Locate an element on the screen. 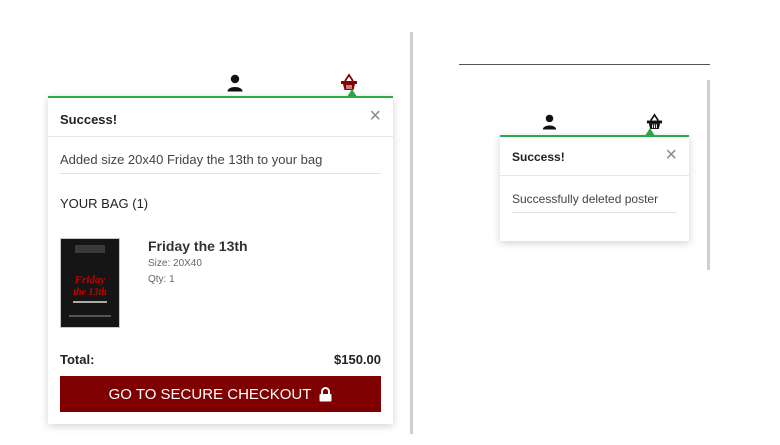  poster-thumbnail: Friday the 13th is located at coordinates (90, 283).